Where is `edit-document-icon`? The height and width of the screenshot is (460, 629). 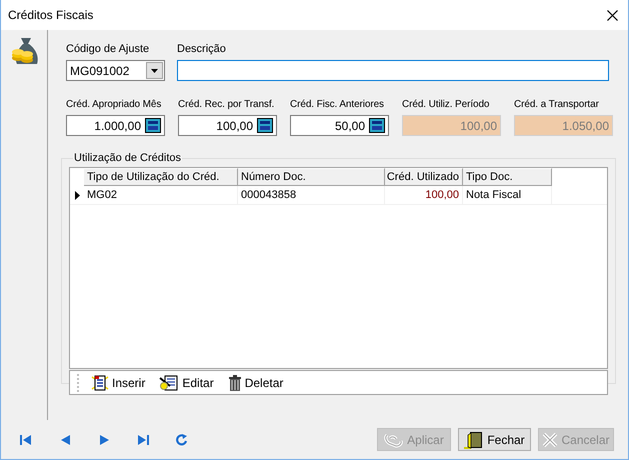
edit-document-icon is located at coordinates (169, 382).